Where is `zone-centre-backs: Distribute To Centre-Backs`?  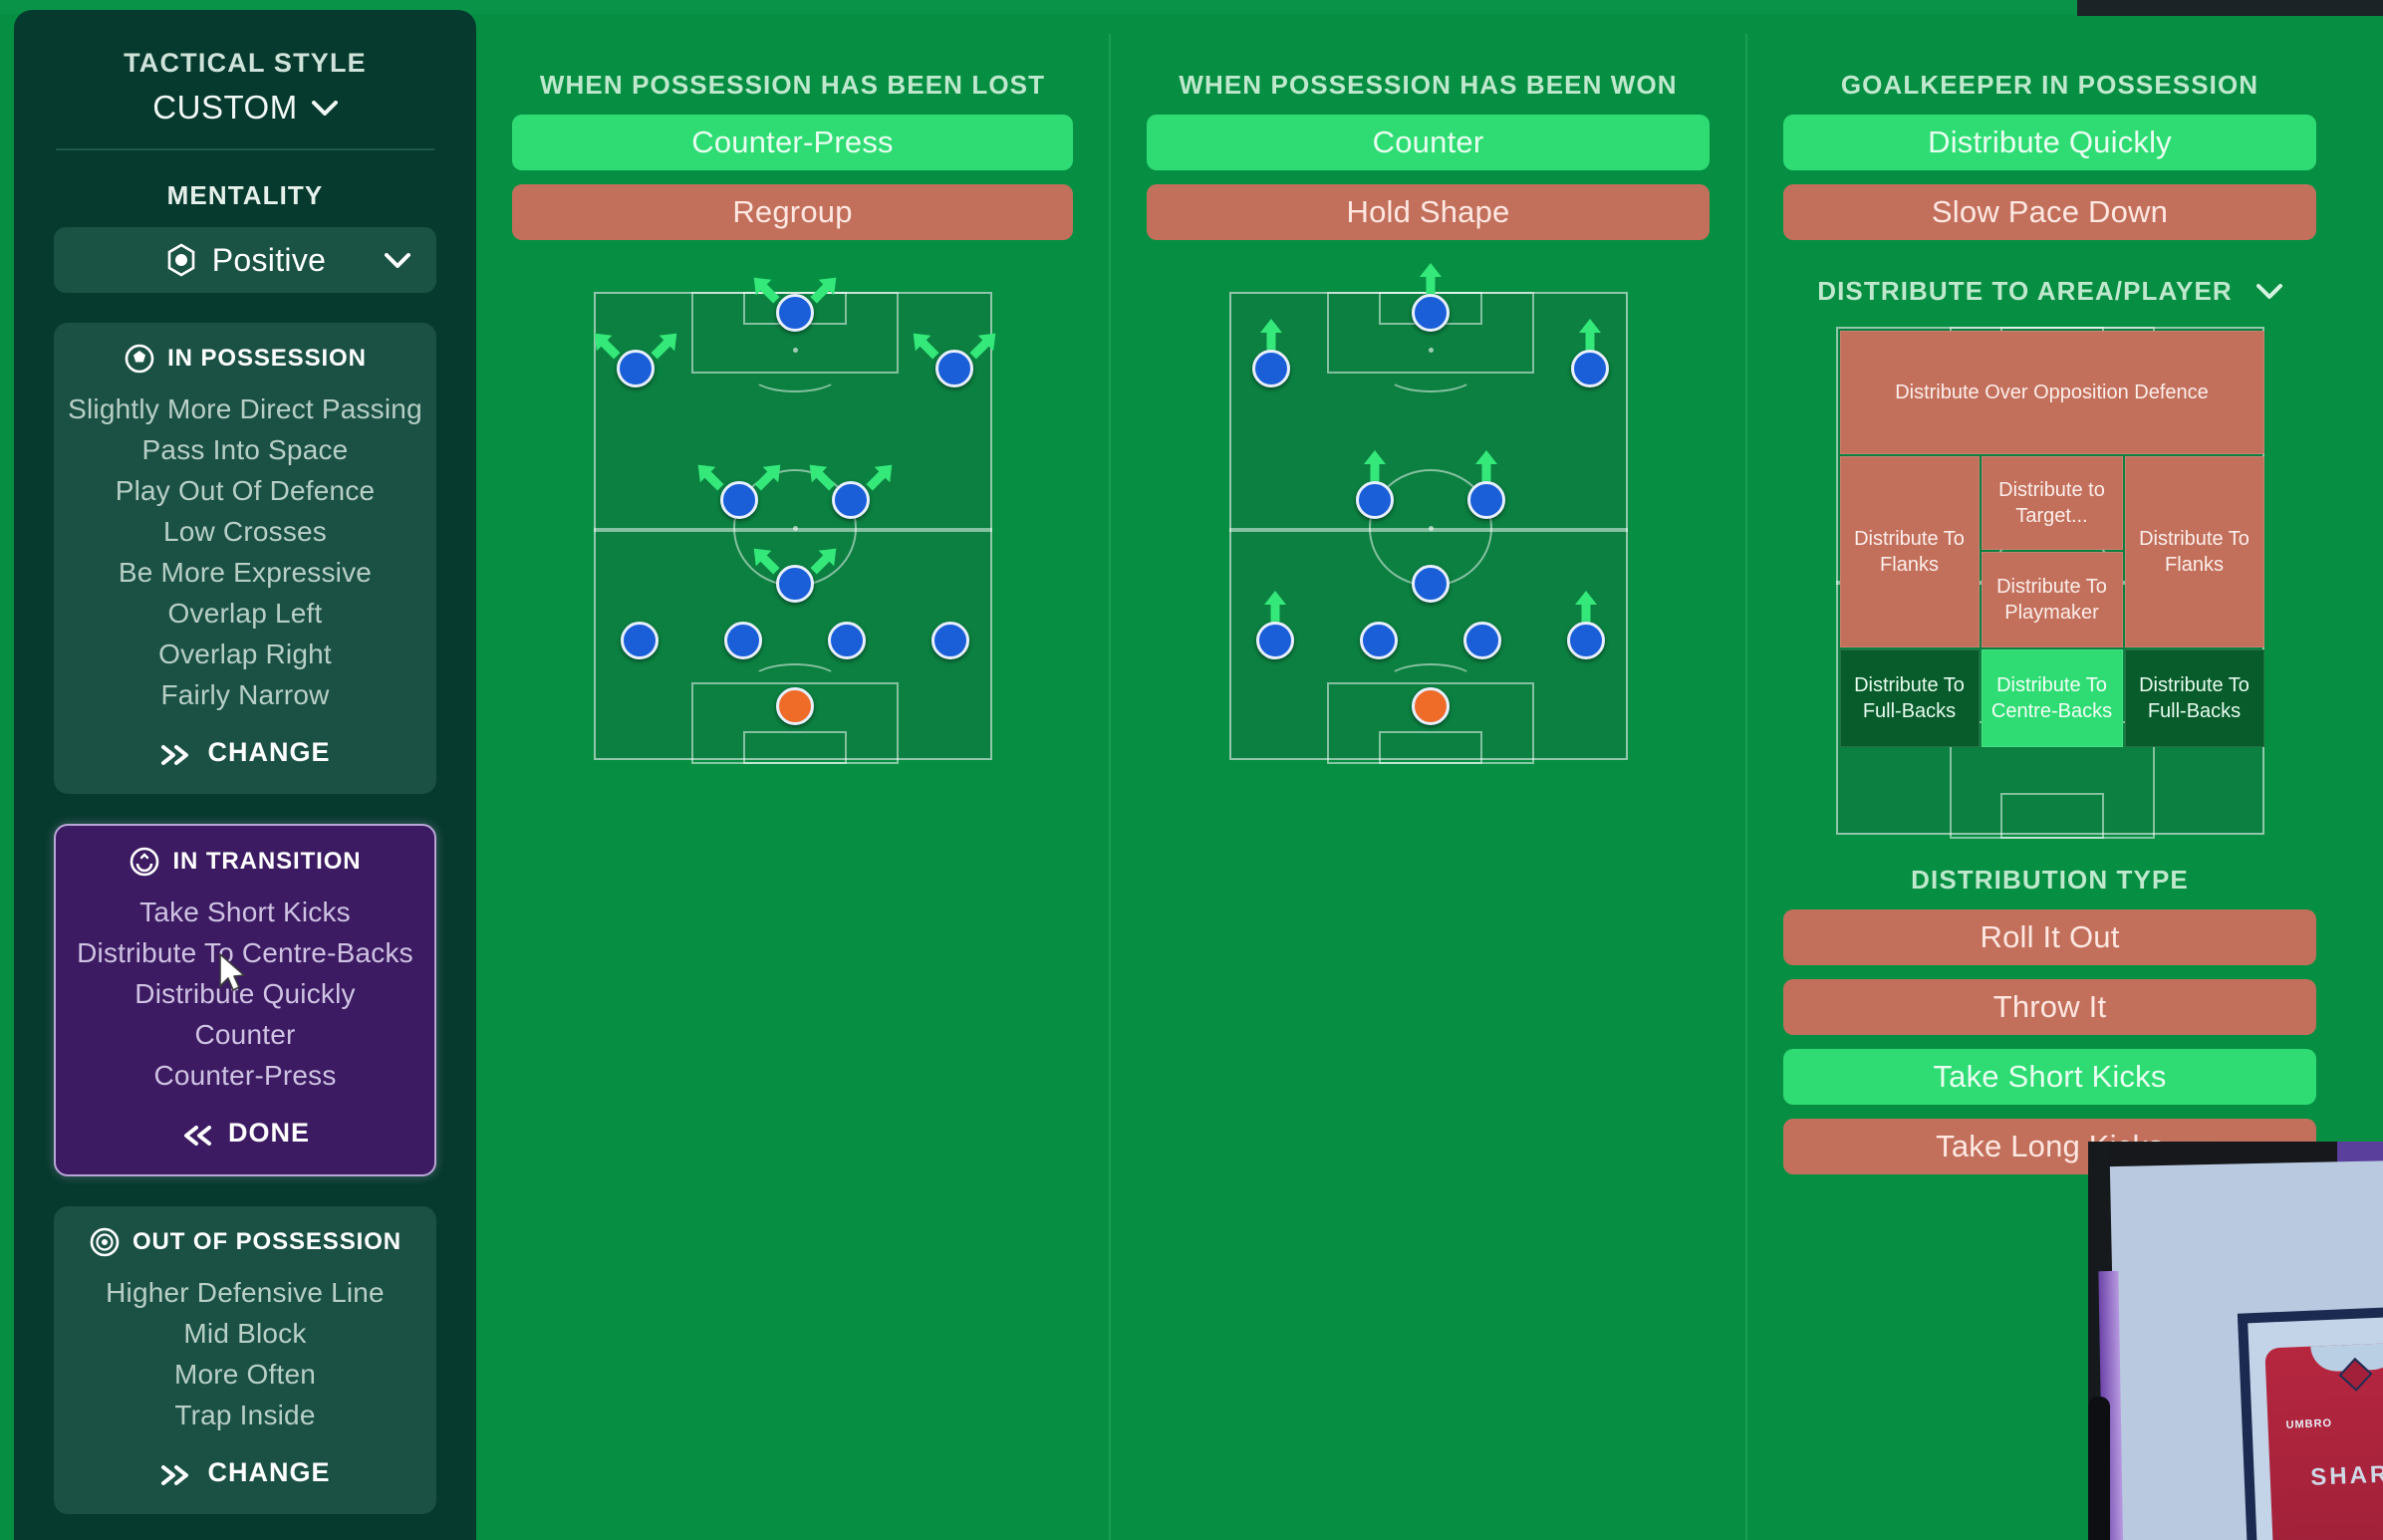
zone-centre-backs: Distribute To Centre-Backs is located at coordinates (2052, 698).